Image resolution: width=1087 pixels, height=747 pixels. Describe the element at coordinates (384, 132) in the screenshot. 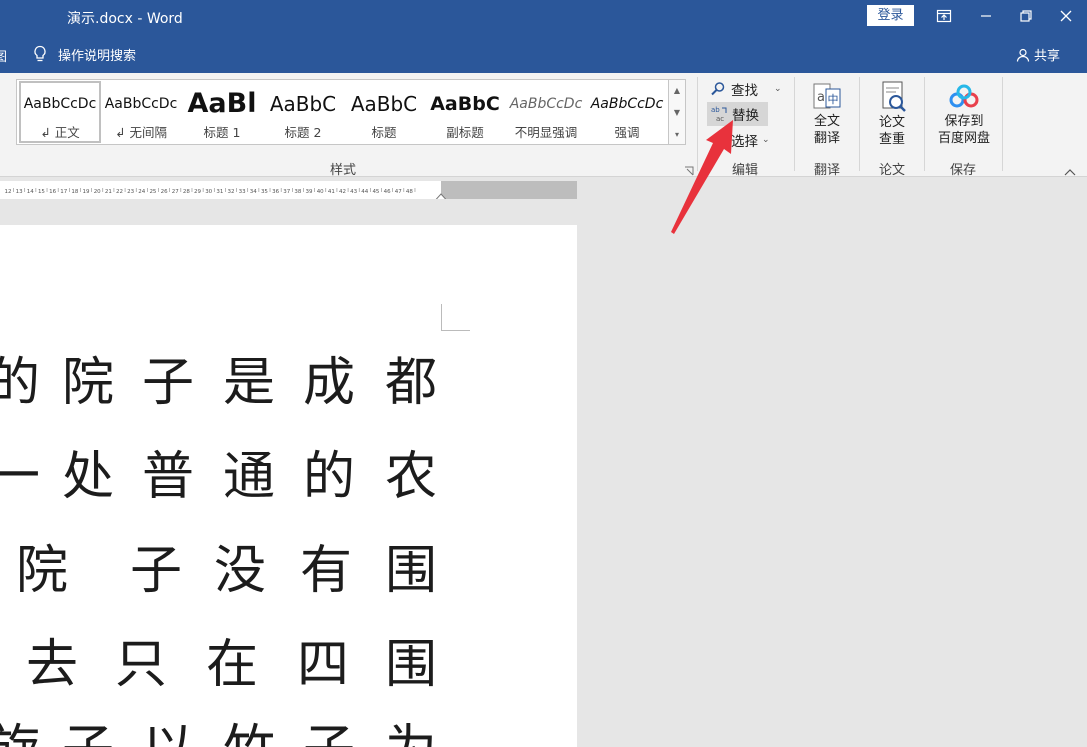

I see `style-name: 标题` at that location.